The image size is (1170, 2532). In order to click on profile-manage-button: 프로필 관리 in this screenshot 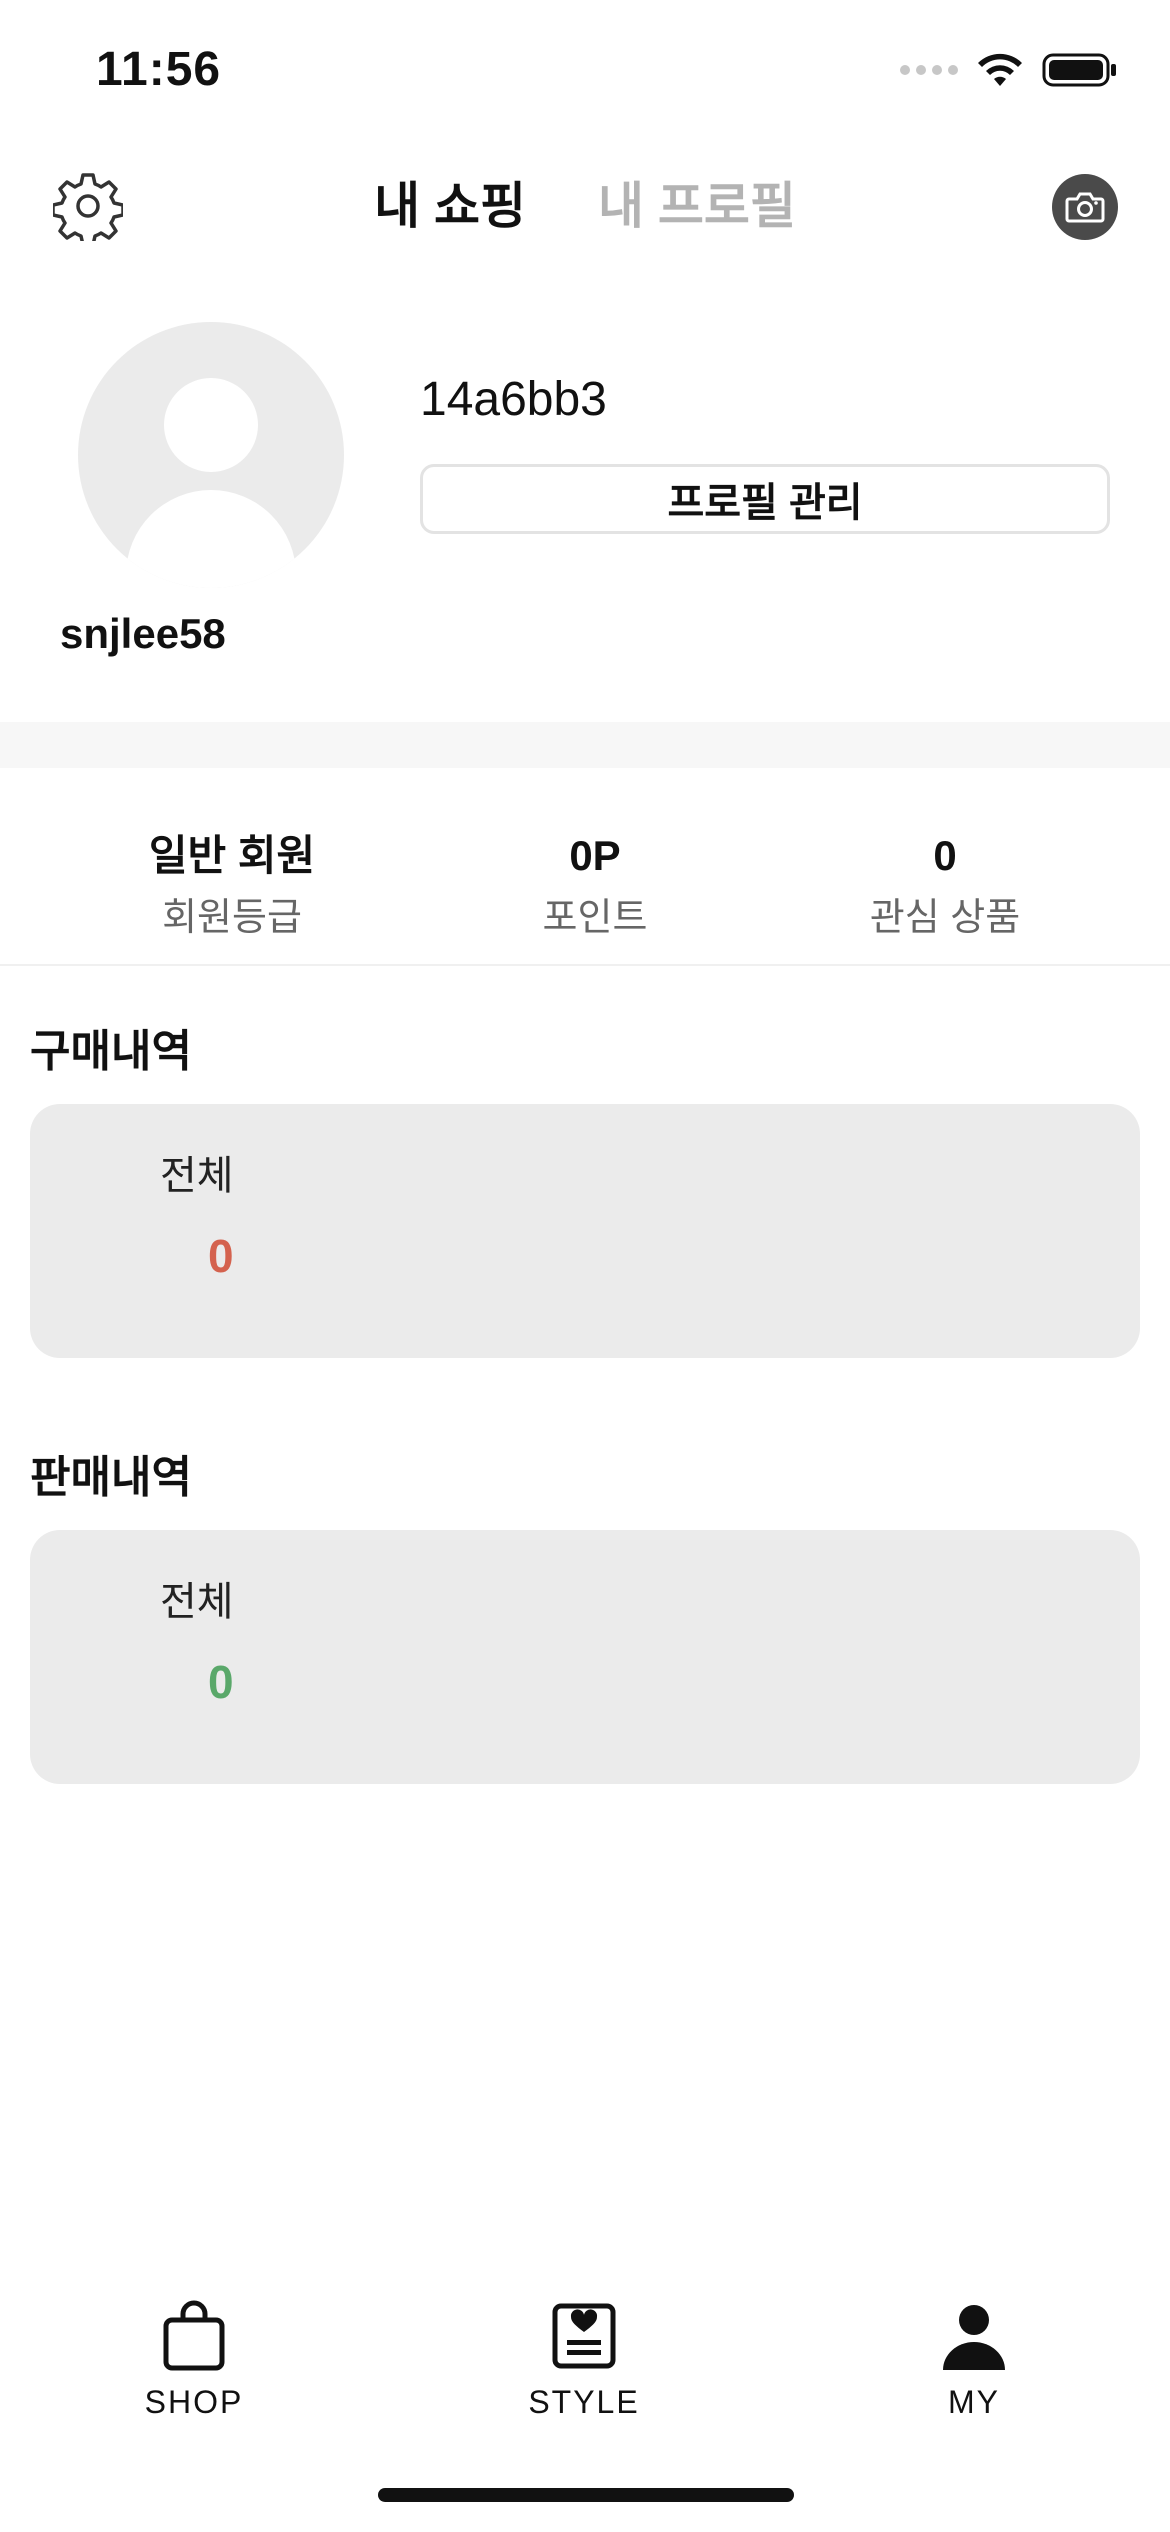, I will do `click(765, 499)`.